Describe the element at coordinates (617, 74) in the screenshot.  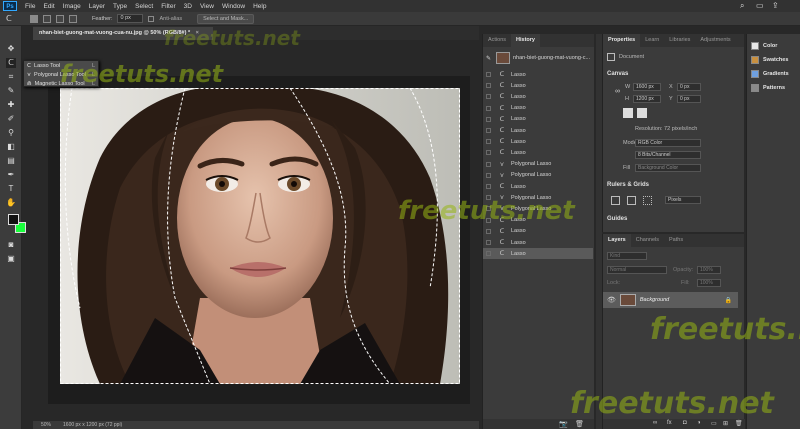
I see `canvas-section-head: Canvas` at that location.